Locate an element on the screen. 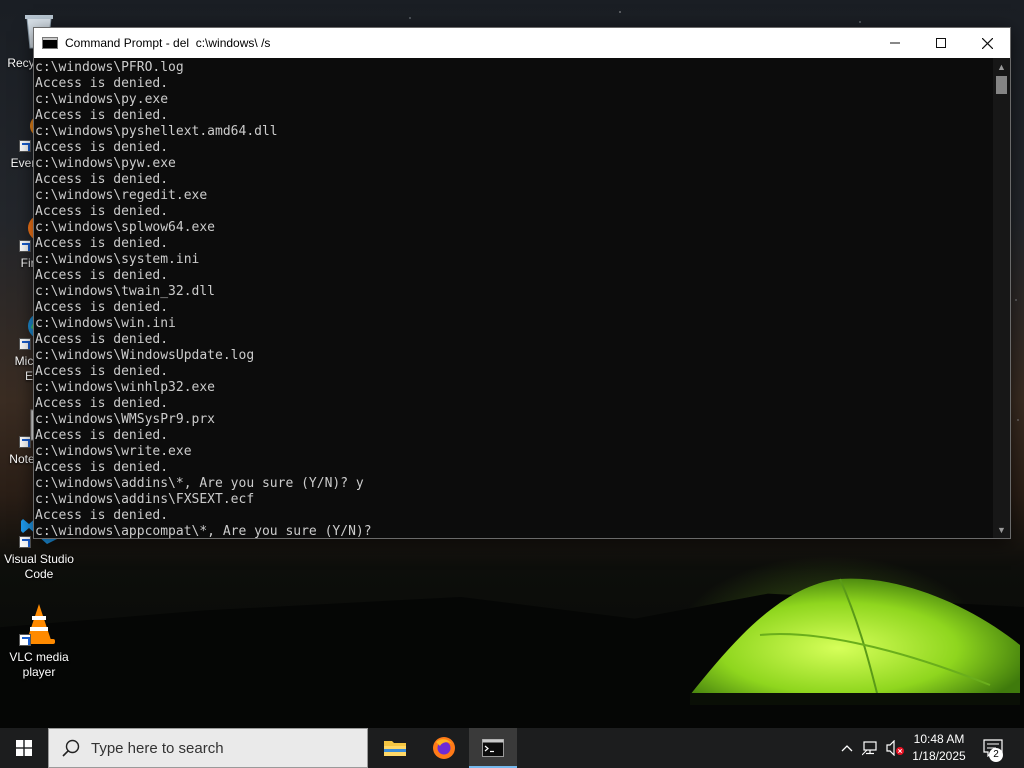  window-title: Command Prompt - del c:\windows\ /s is located at coordinates (168, 43).